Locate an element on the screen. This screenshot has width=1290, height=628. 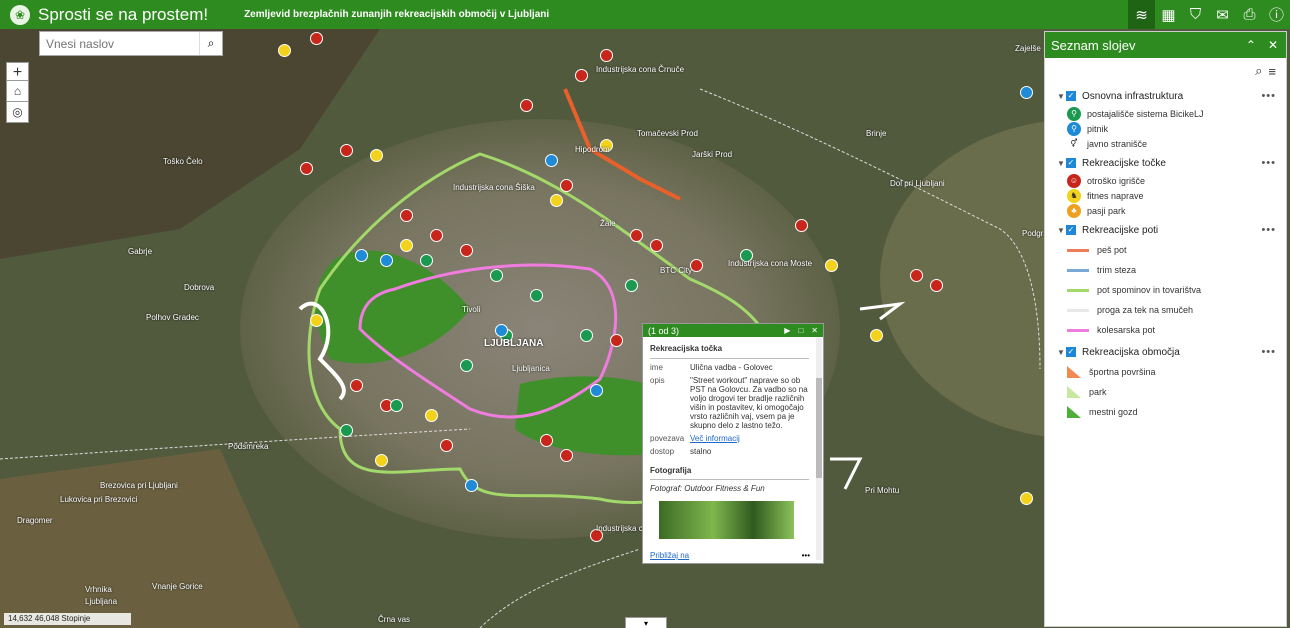
filter-list-icon: ≡ is located at coordinates (1272, 71).